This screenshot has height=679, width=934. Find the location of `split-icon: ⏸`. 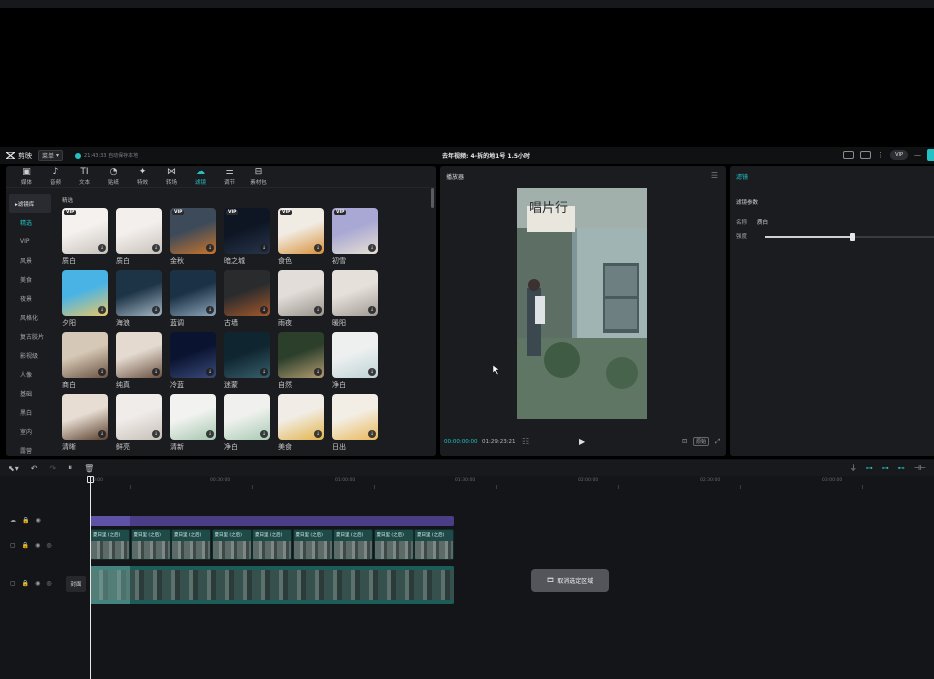

split-icon: ⏸ is located at coordinates (70, 468).